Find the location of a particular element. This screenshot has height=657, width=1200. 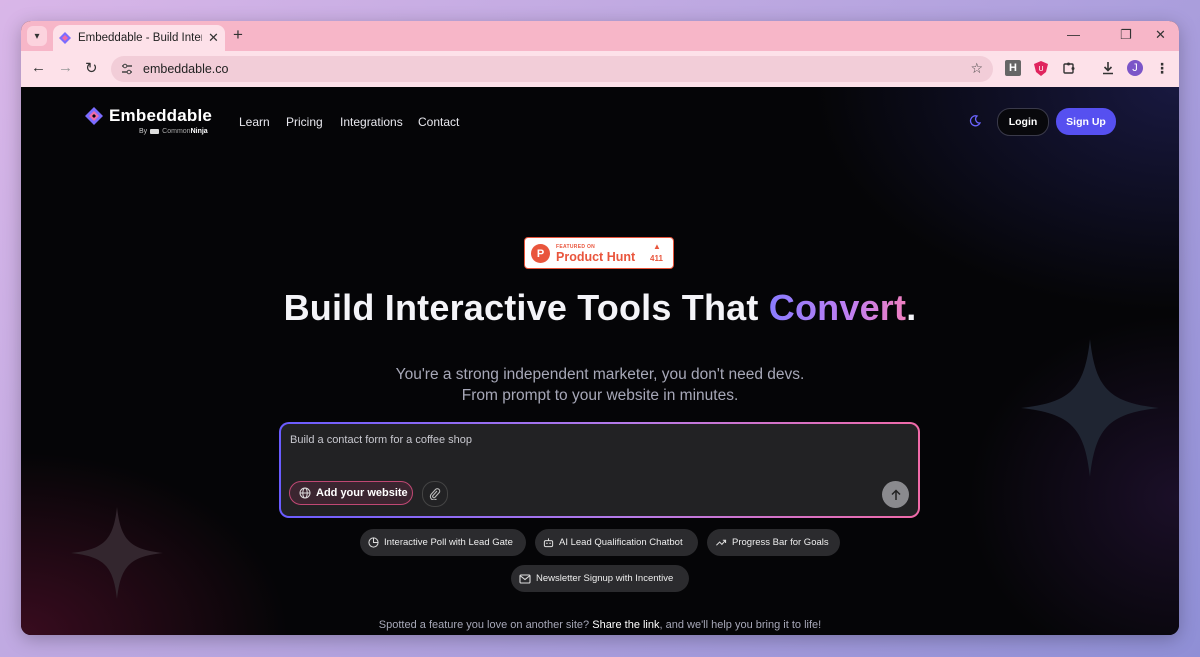

paperclip-icon is located at coordinates (435, 494).